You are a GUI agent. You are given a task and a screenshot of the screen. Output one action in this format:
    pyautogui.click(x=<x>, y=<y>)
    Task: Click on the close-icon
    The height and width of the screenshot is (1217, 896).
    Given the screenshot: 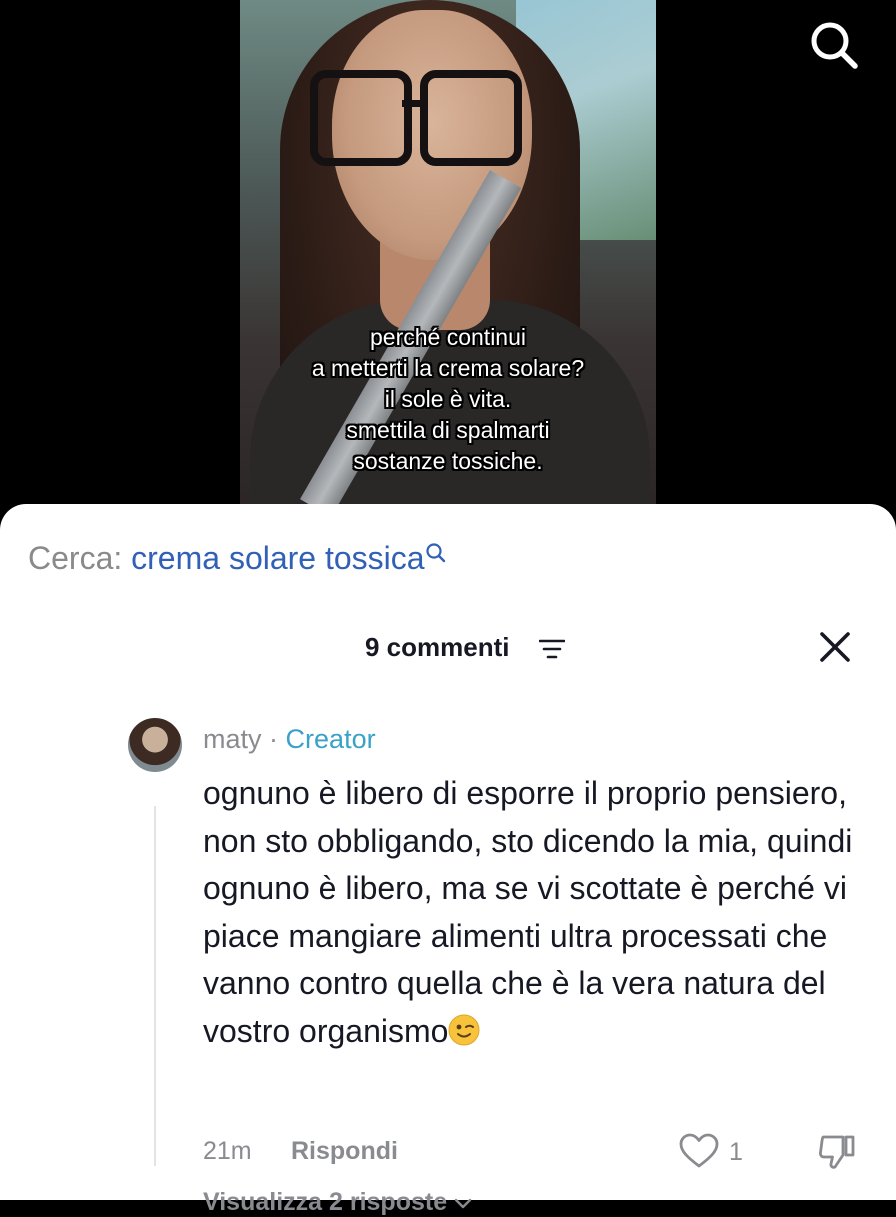 What is the action you would take?
    pyautogui.click(x=835, y=647)
    